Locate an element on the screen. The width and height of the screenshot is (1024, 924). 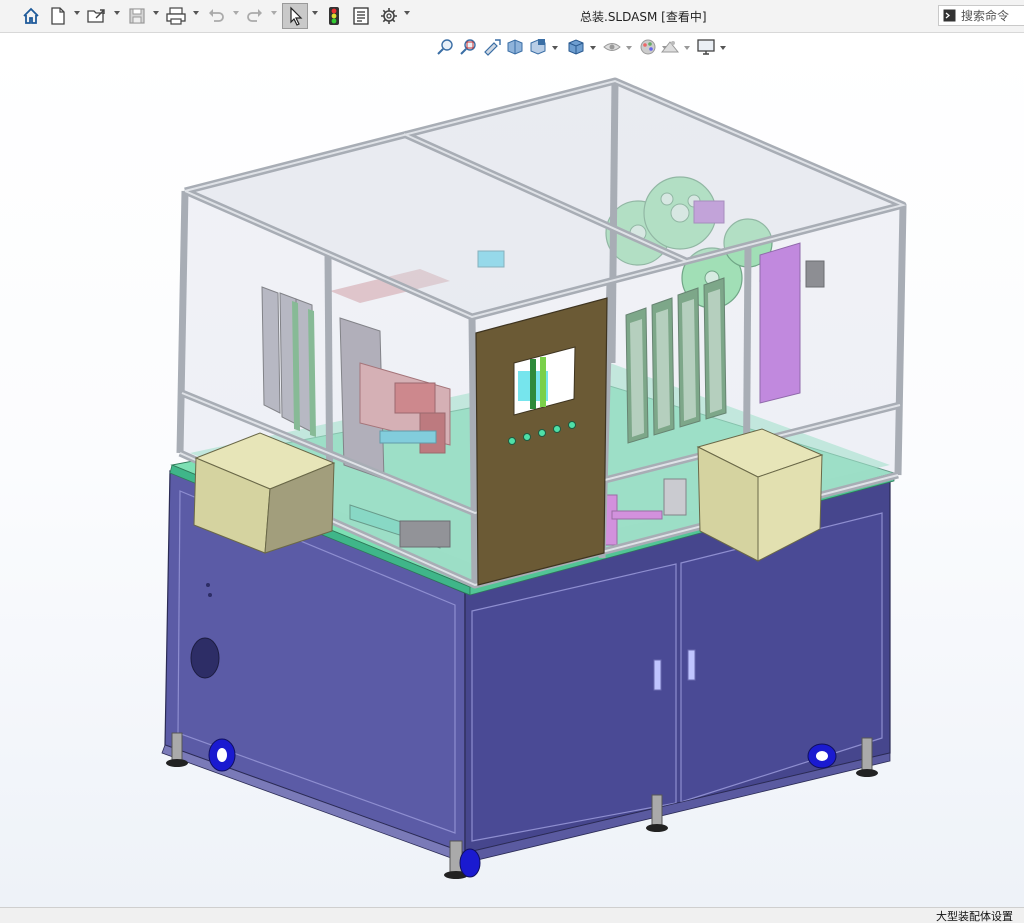
home-icon is located at coordinates (31, 16).